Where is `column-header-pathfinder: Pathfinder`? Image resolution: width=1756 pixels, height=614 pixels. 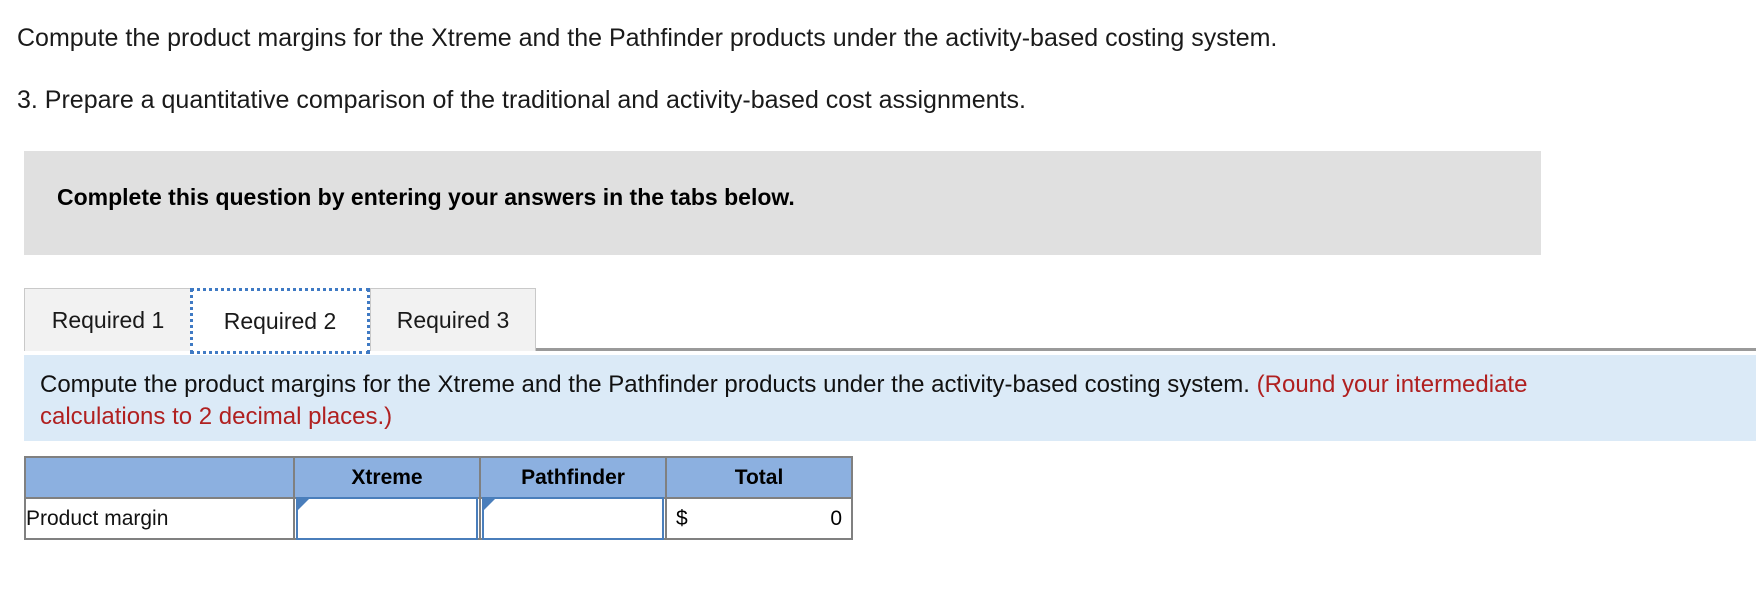 column-header-pathfinder: Pathfinder is located at coordinates (573, 477).